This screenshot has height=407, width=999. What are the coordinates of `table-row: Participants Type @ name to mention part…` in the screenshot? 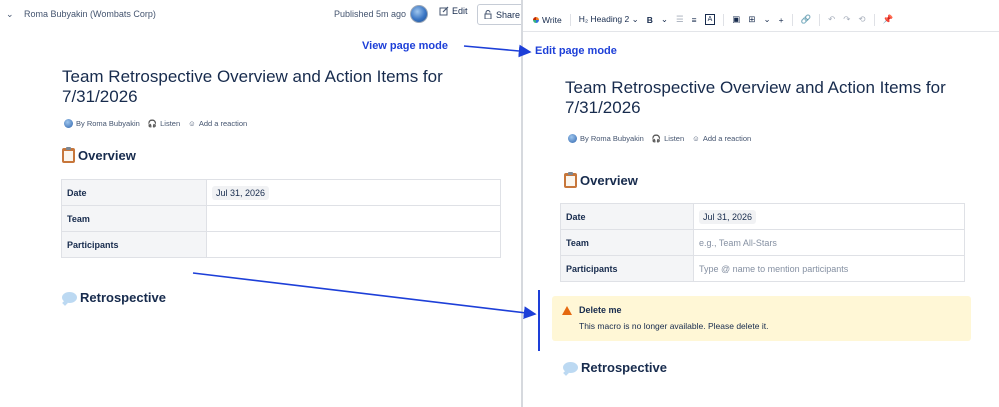 It's located at (762, 268).